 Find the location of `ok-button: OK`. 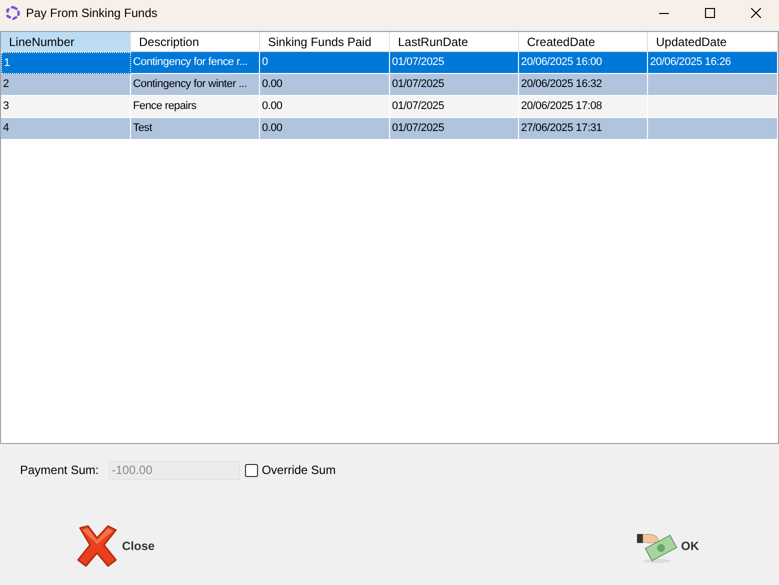

ok-button: OK is located at coordinates (667, 546).